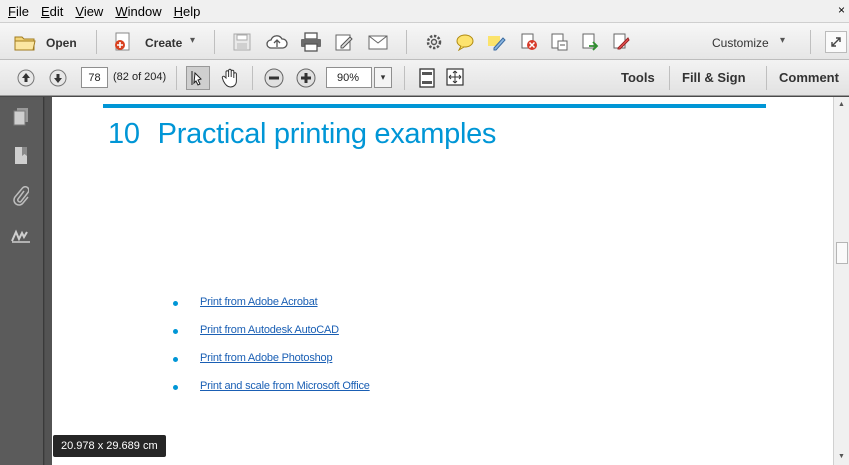 This screenshot has width=849, height=465. I want to click on fill-sign-pane-button: Fill & Sign, so click(714, 77).